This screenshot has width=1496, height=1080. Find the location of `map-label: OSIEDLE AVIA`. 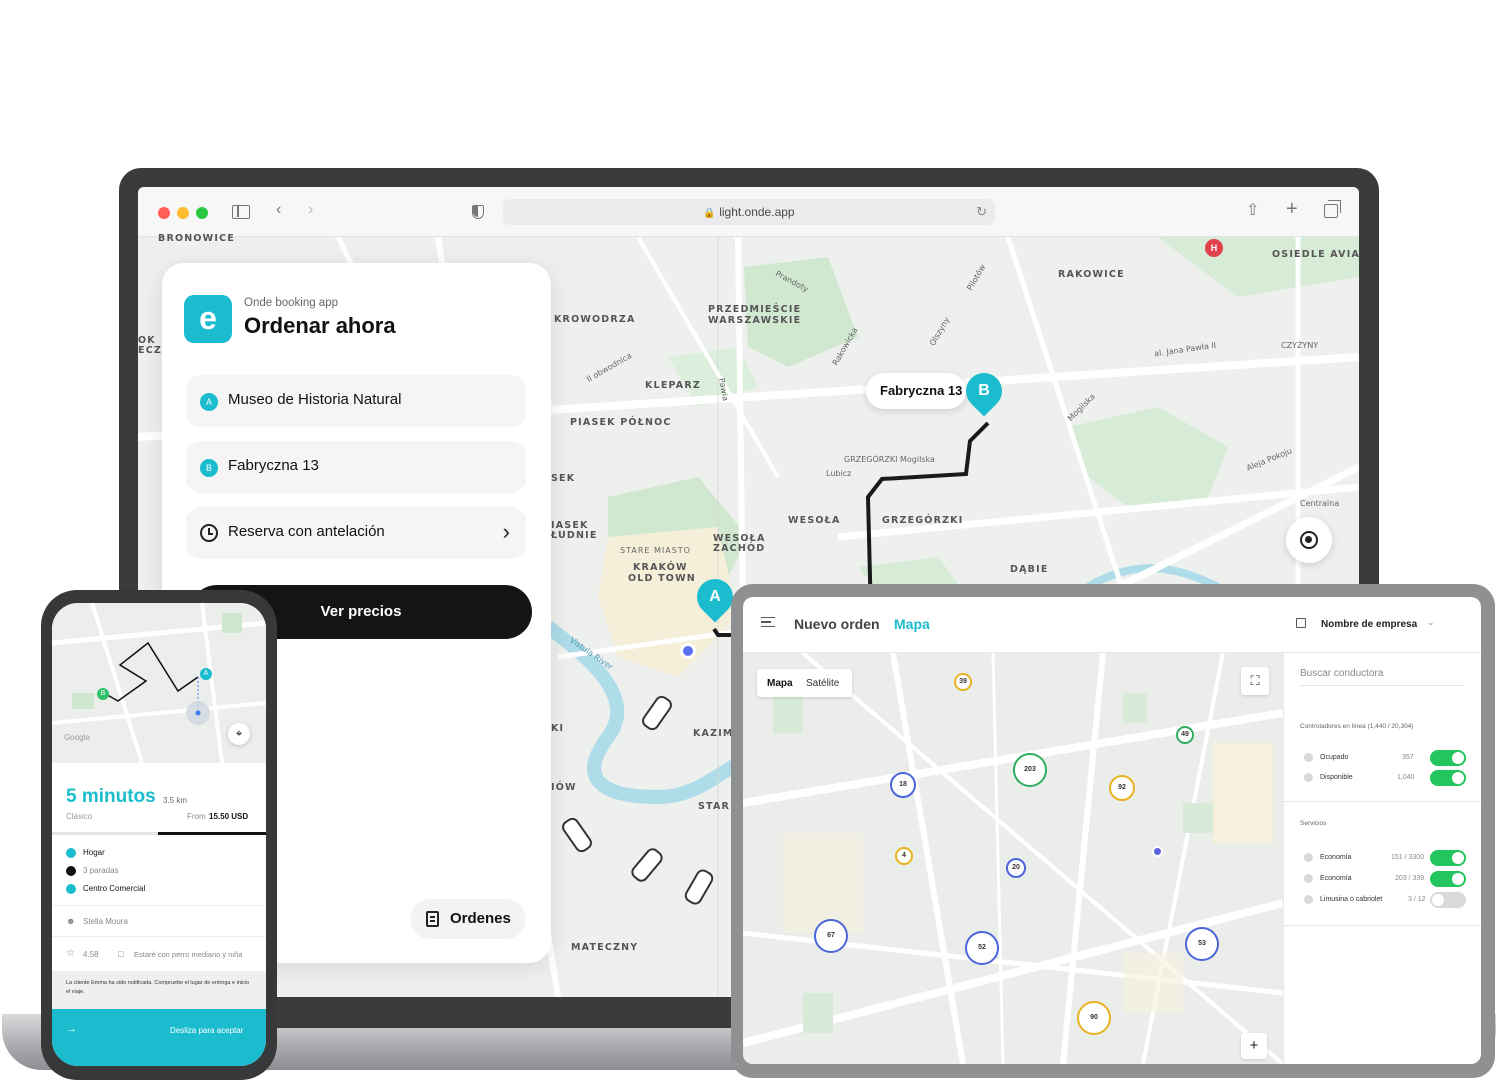

map-label: OSIEDLE AVIA is located at coordinates (1315, 254).